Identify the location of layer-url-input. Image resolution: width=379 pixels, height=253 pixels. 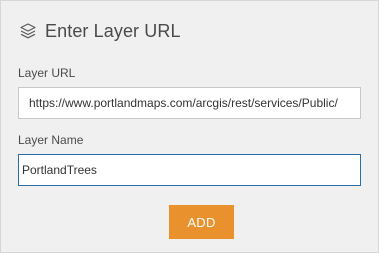
(189, 103).